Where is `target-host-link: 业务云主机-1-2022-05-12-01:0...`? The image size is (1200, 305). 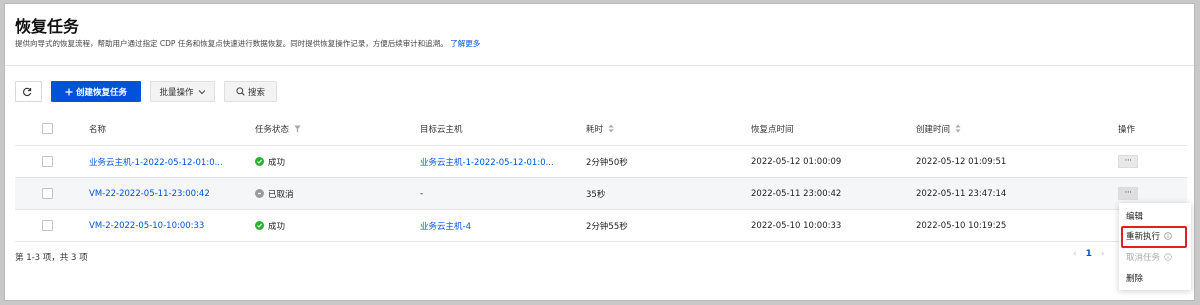
target-host-link: 业务云主机-1-2022-05-12-01:0... is located at coordinates (495, 161).